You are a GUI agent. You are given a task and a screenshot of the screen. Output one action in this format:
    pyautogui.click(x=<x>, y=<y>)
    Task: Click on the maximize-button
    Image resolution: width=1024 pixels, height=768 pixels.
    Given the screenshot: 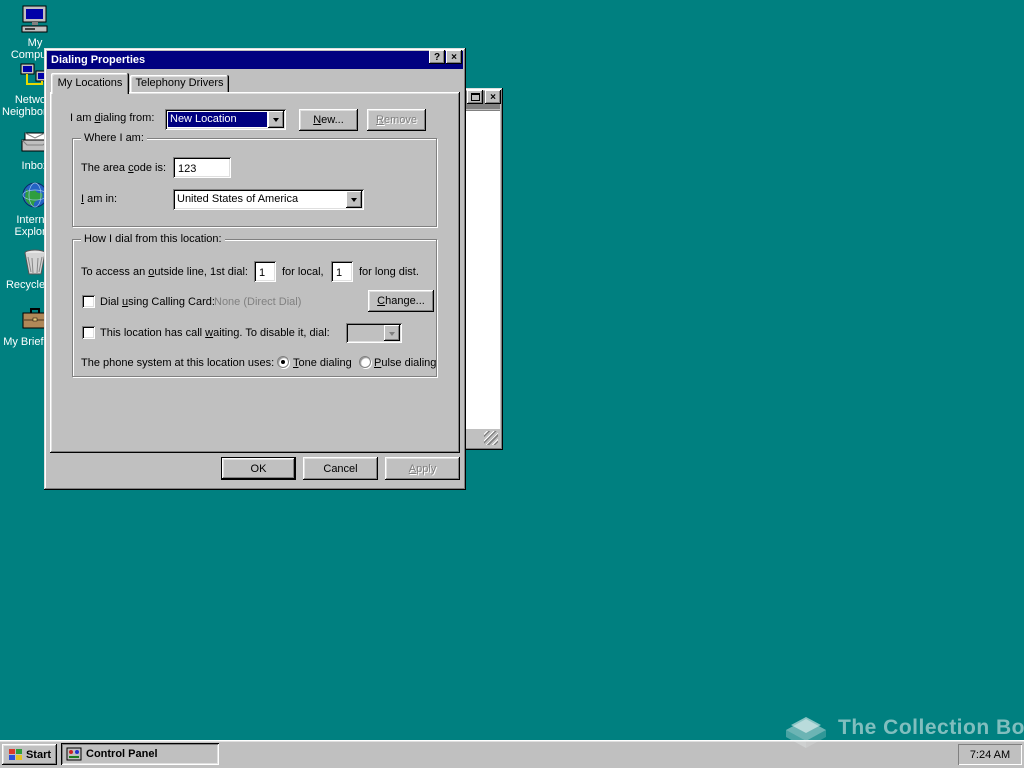 What is the action you would take?
    pyautogui.click(x=475, y=97)
    